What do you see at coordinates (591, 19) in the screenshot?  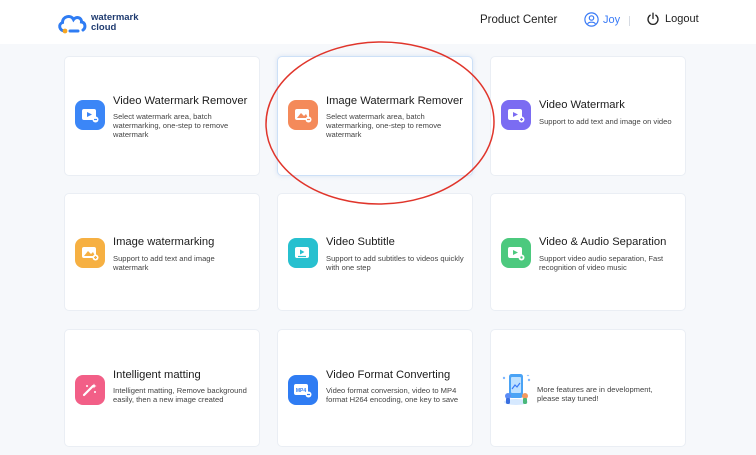 I see `user-avatar-icon` at bounding box center [591, 19].